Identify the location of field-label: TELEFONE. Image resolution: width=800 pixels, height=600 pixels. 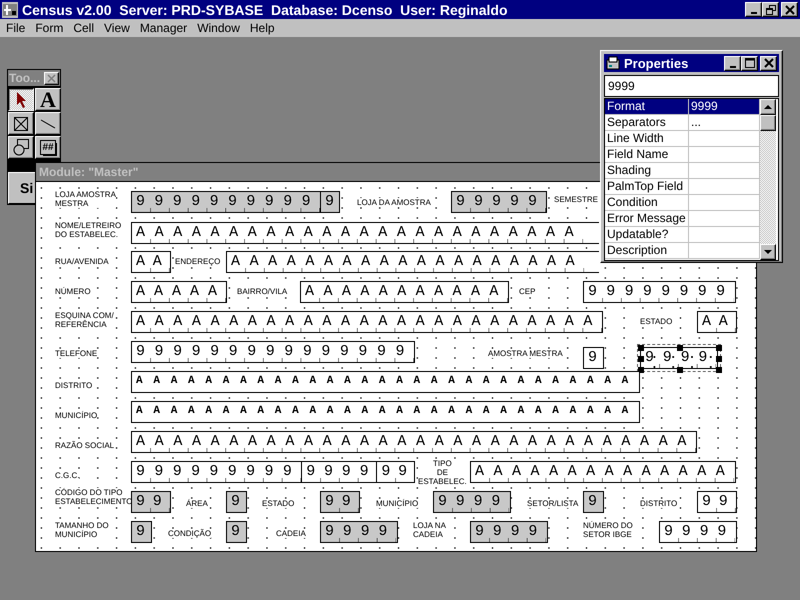
(76, 353).